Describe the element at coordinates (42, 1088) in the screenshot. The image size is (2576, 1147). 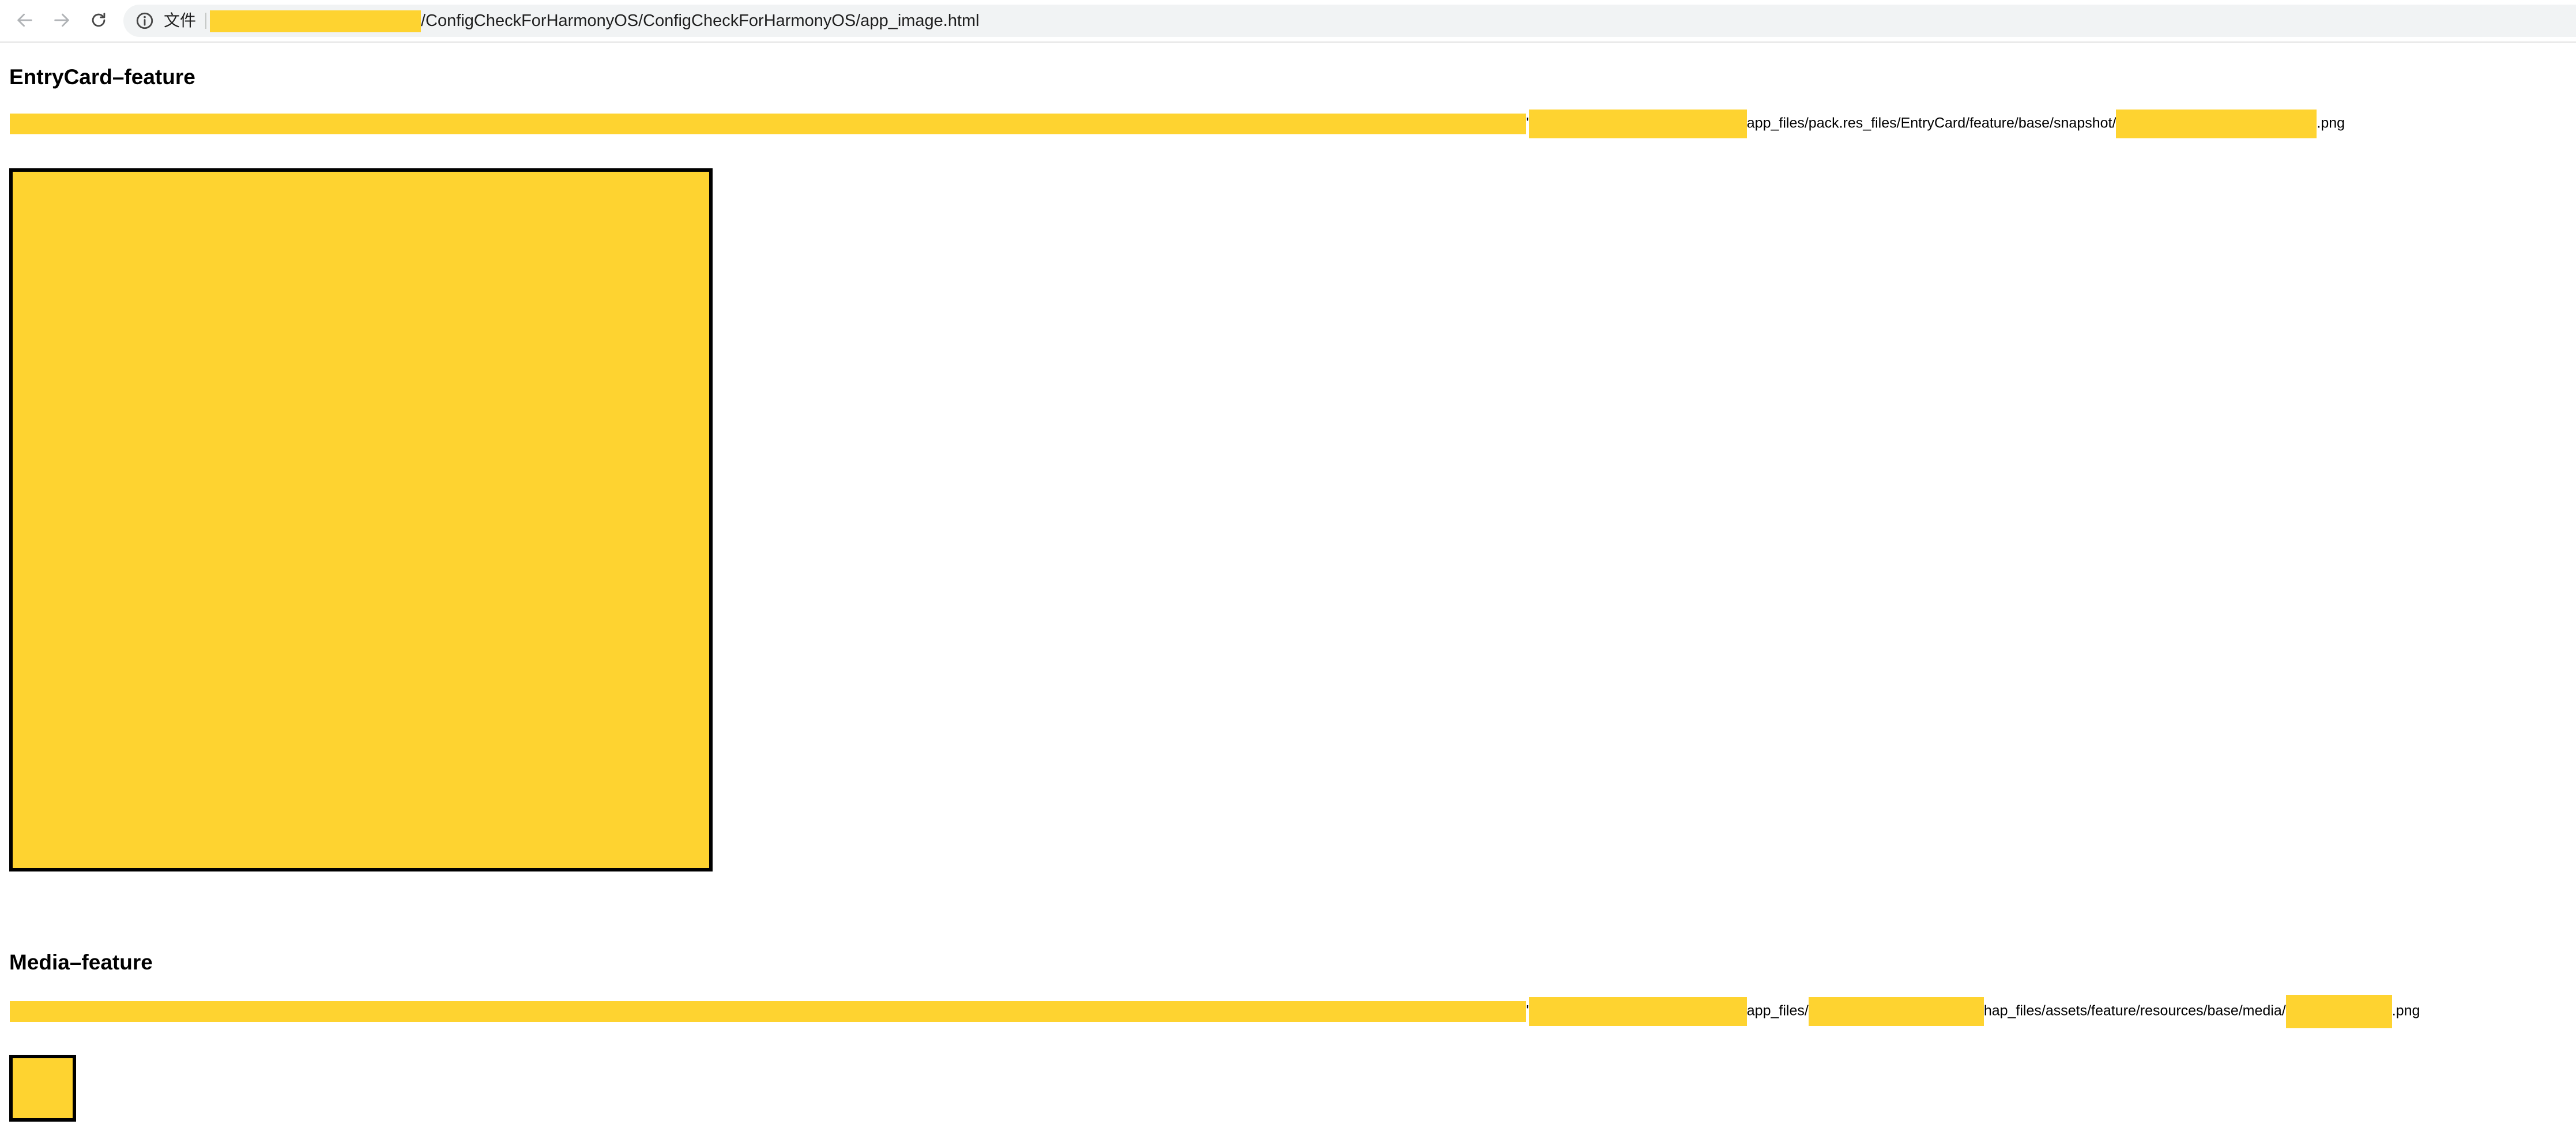
I see `media-image` at that location.